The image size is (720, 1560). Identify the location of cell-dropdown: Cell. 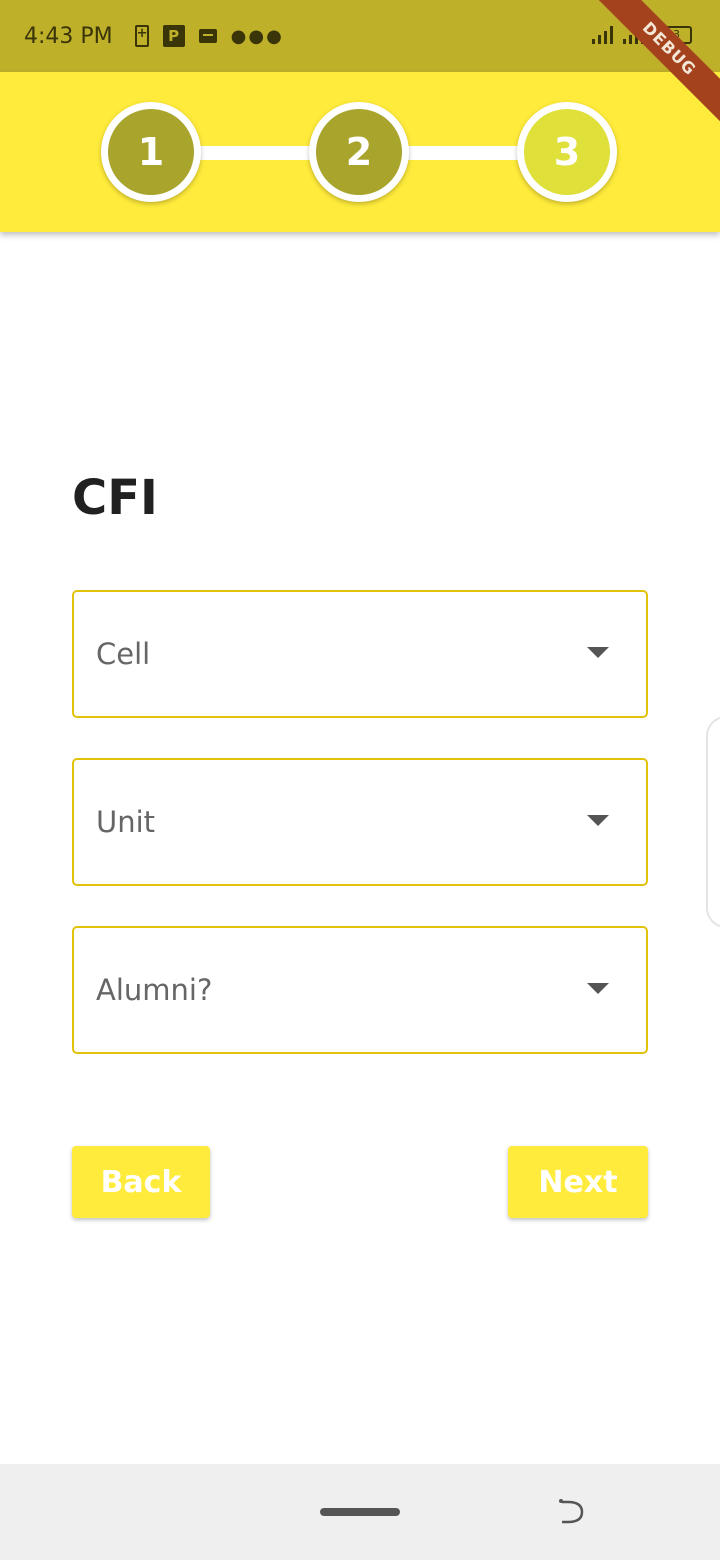
(360, 654).